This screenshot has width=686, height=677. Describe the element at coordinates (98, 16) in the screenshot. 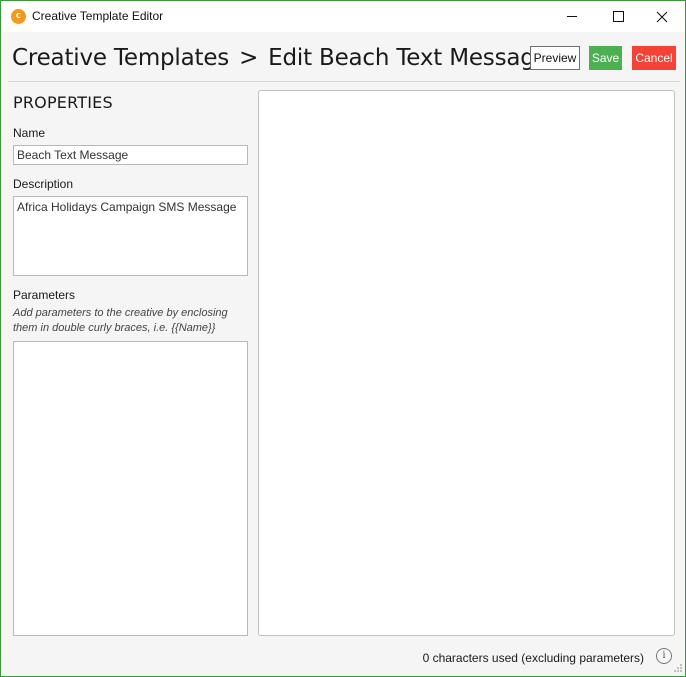

I see `window-title: Creative Template Editor` at that location.